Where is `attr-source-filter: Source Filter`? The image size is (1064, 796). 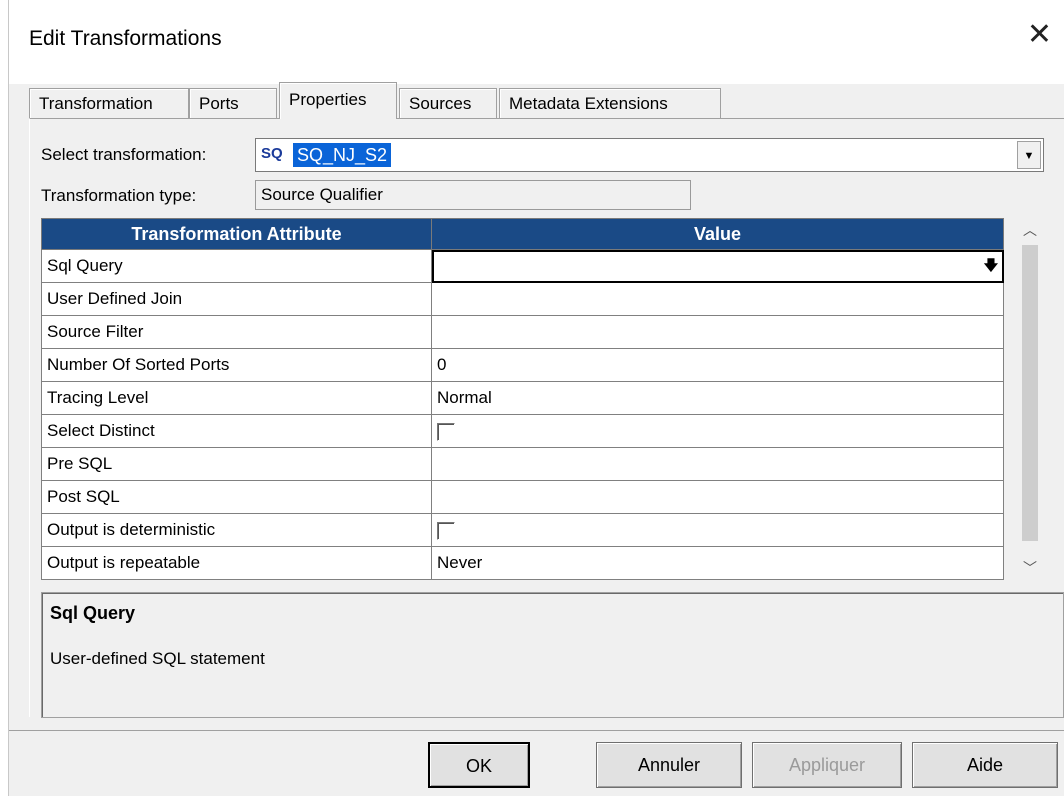 attr-source-filter: Source Filter is located at coordinates (236, 332).